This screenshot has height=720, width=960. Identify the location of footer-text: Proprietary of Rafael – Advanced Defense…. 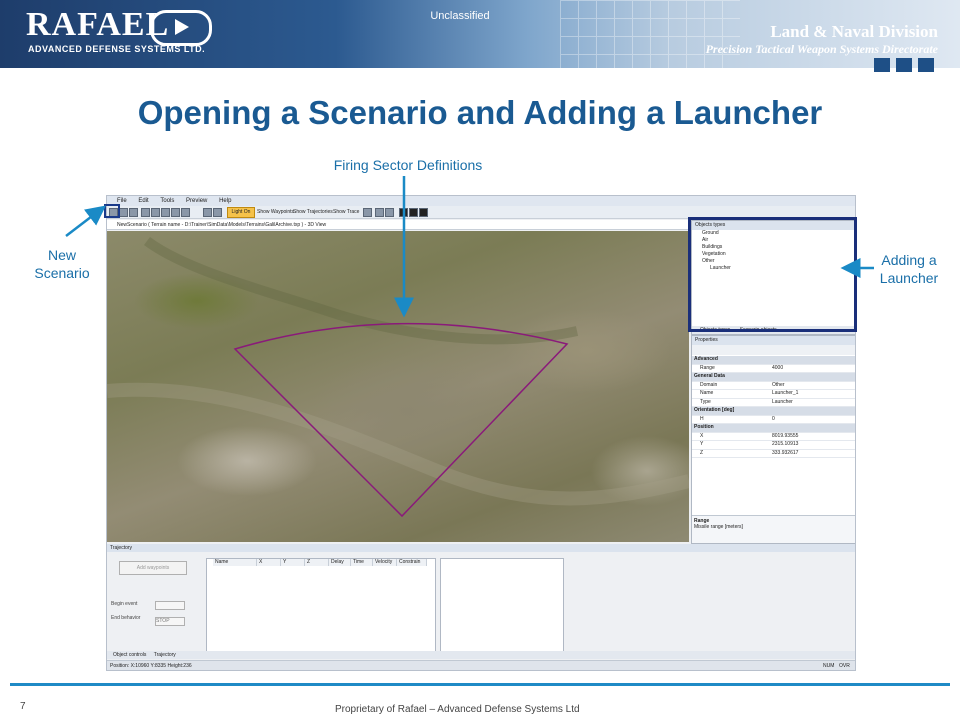
(457, 709).